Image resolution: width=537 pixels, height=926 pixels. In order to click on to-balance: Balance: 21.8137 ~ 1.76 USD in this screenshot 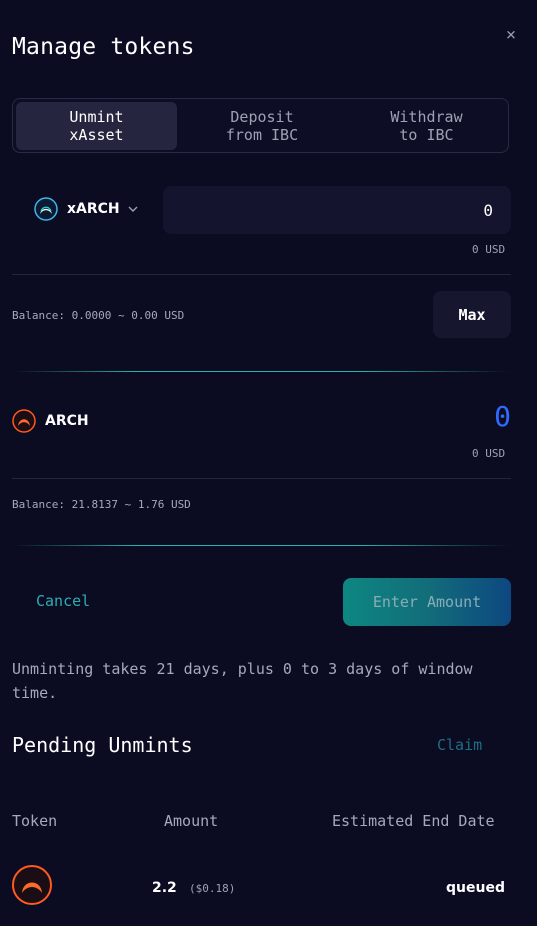, I will do `click(101, 504)`.